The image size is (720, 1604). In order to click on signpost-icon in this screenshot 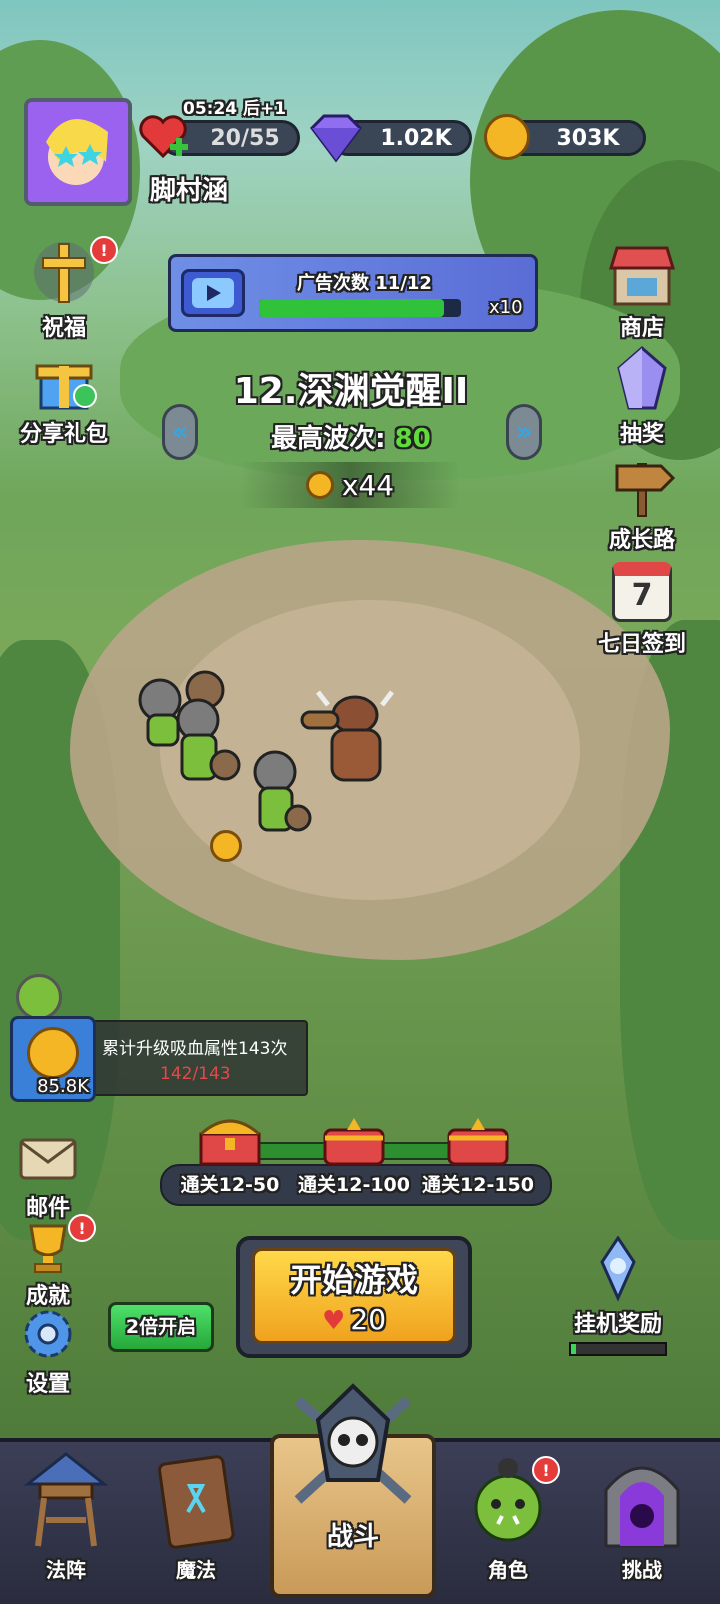, I will do `click(645, 490)`.